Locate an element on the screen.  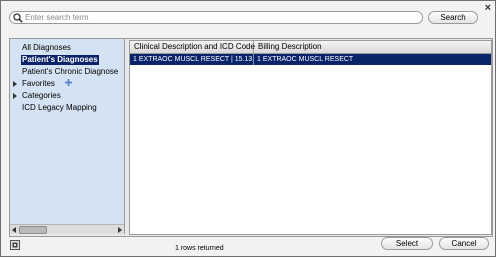
search-button: Search is located at coordinates (453, 17).